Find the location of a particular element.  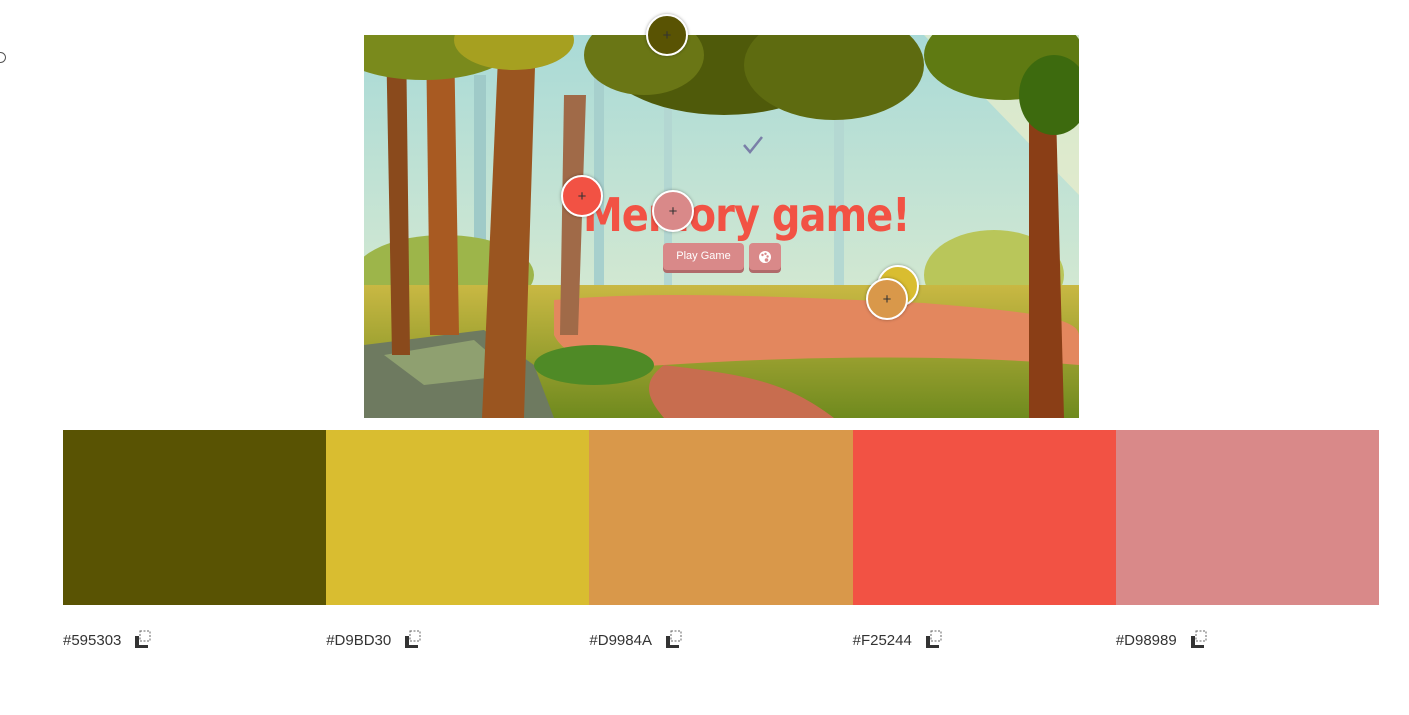

hex-value: #595303 is located at coordinates (92, 640).